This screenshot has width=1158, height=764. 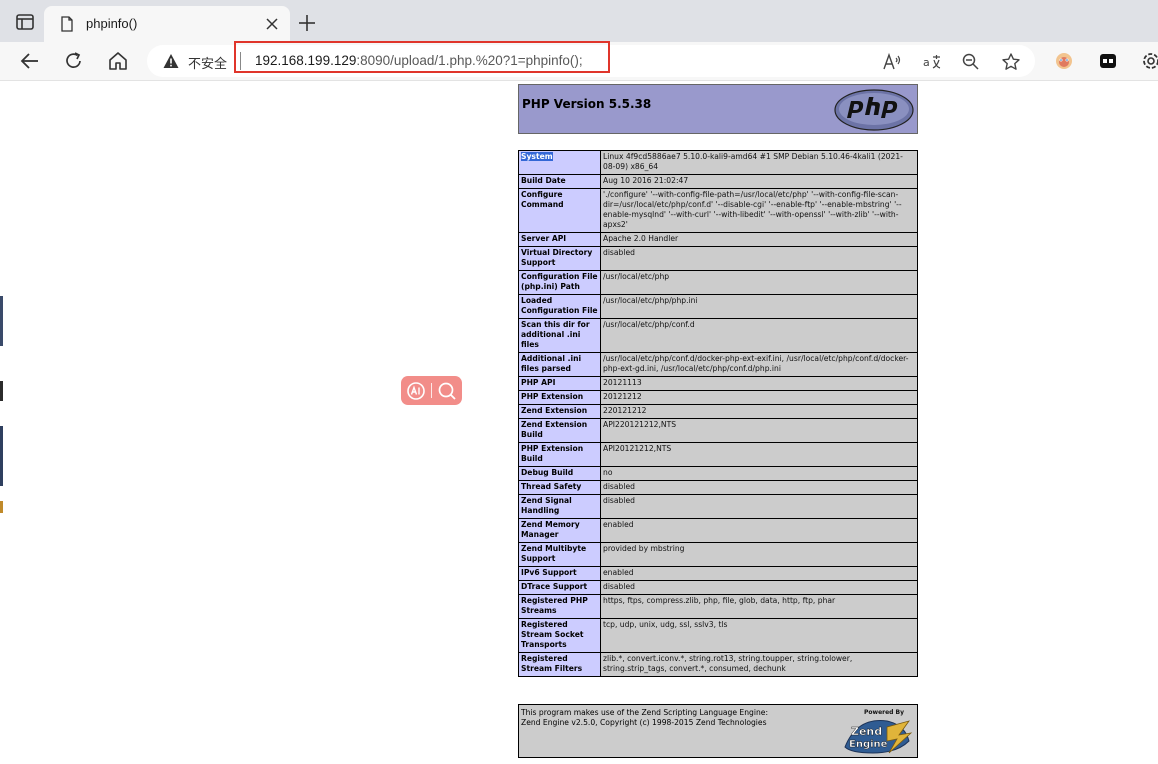 I want to click on plus-icon, so click(x=307, y=23).